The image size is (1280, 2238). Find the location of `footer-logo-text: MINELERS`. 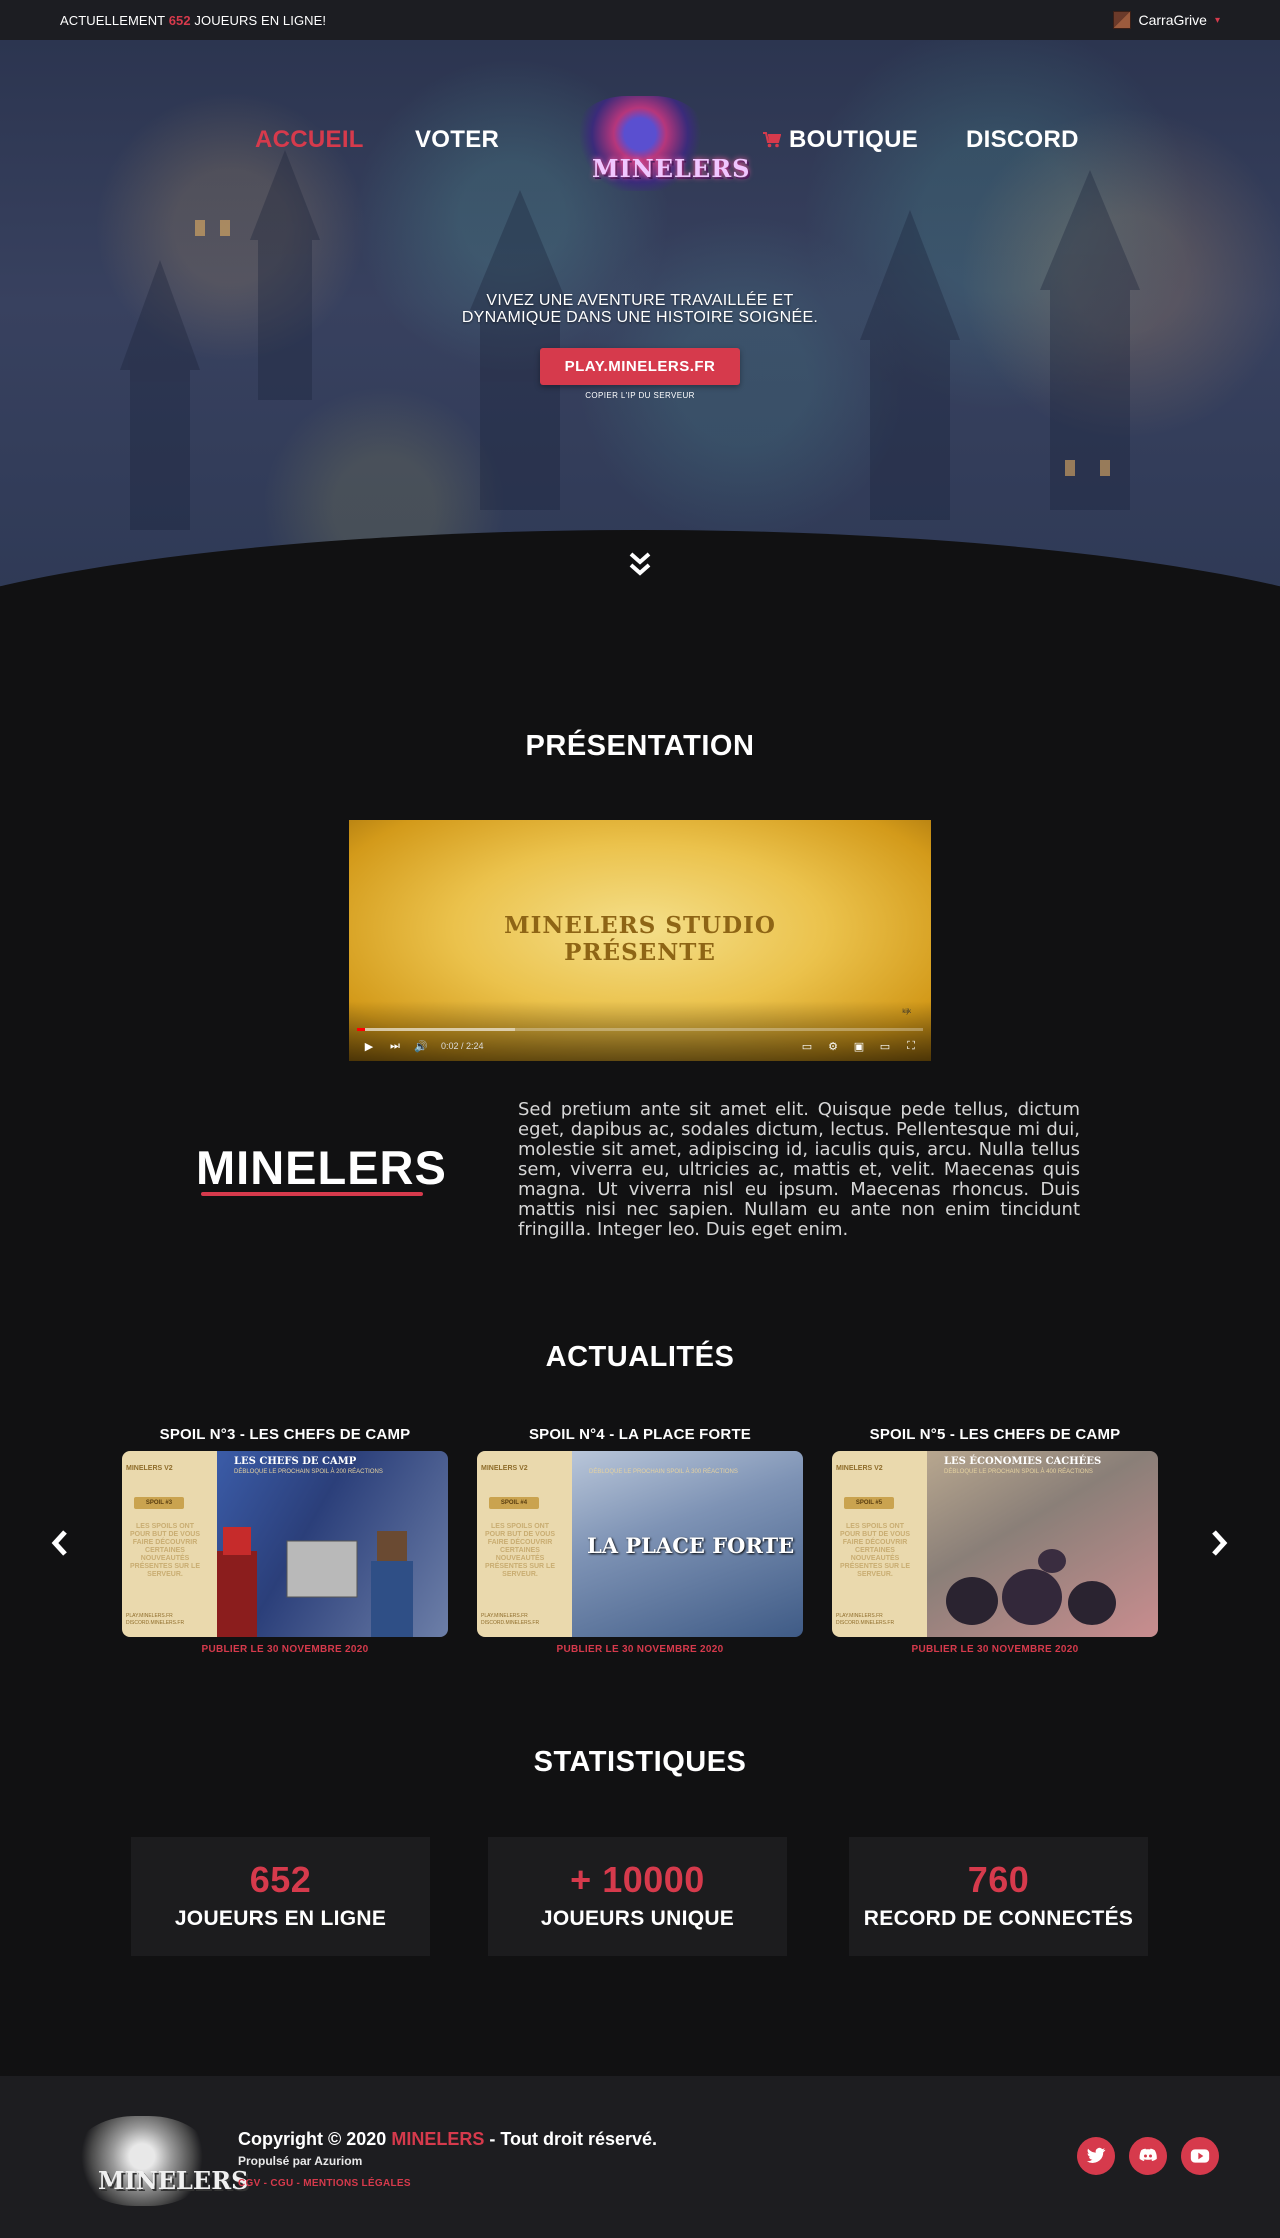

footer-logo-text: MINELERS is located at coordinates (173, 2180).